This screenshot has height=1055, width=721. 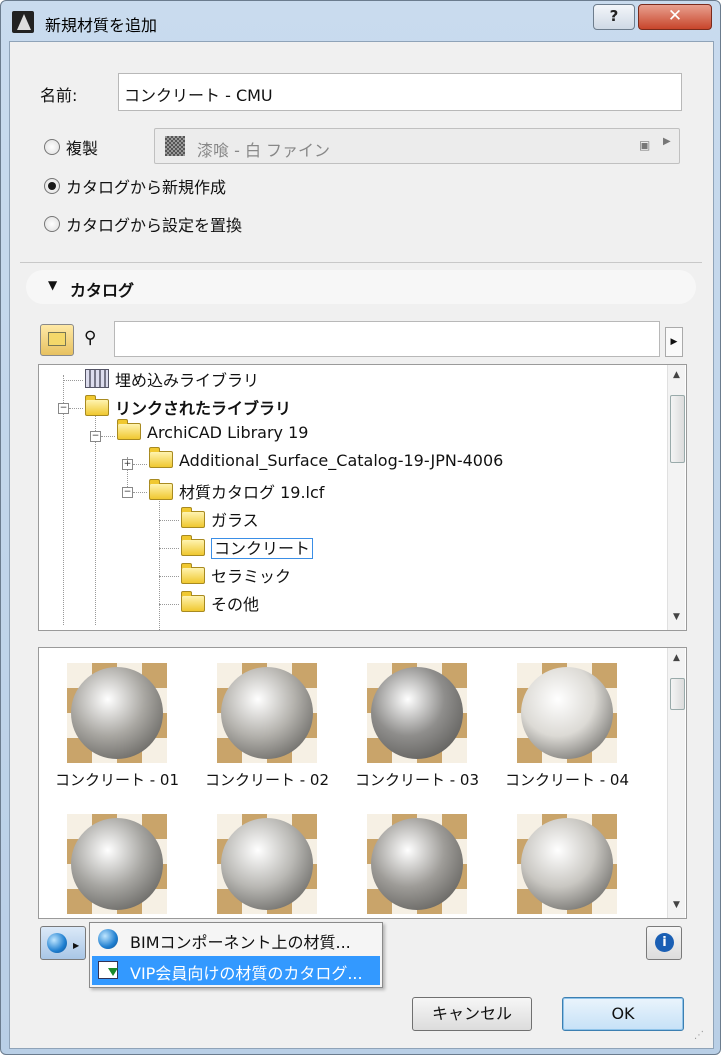 I want to click on catalog-header: ▼ カタログ, so click(x=361, y=287).